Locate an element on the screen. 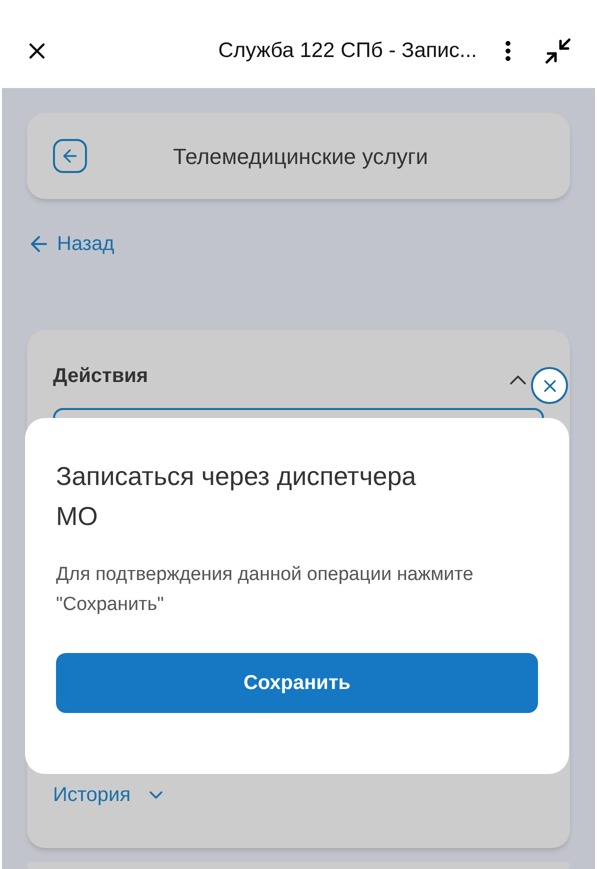 The image size is (597, 869). dialog-message: Для подтверждения данной операции нажмите "Сохранить" is located at coordinates (265, 590).